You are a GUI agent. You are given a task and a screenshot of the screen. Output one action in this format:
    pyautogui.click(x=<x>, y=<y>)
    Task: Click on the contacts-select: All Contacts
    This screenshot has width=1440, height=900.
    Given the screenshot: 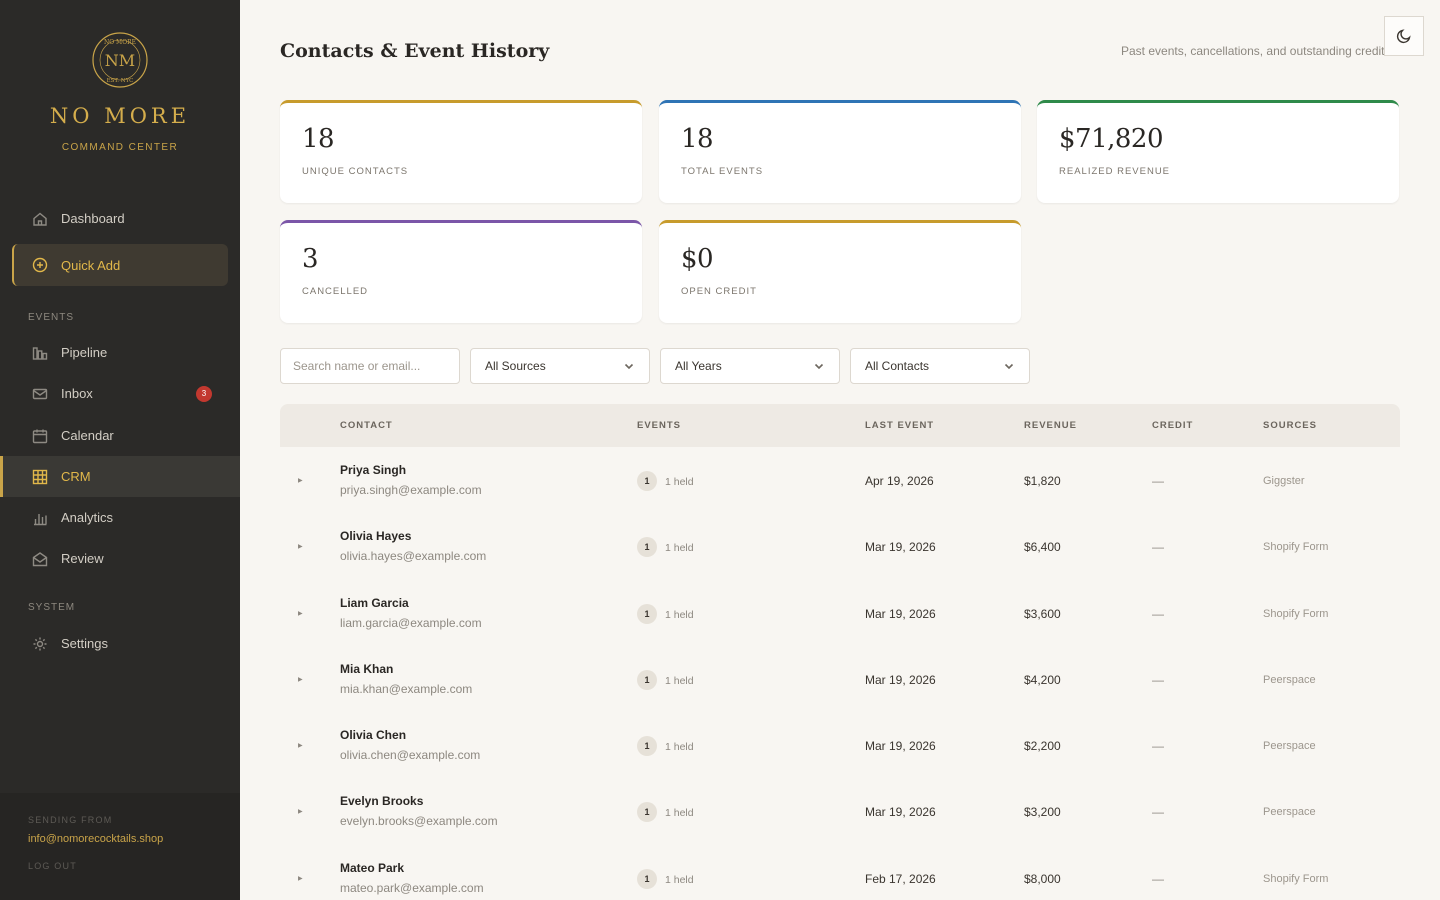 What is the action you would take?
    pyautogui.click(x=940, y=366)
    